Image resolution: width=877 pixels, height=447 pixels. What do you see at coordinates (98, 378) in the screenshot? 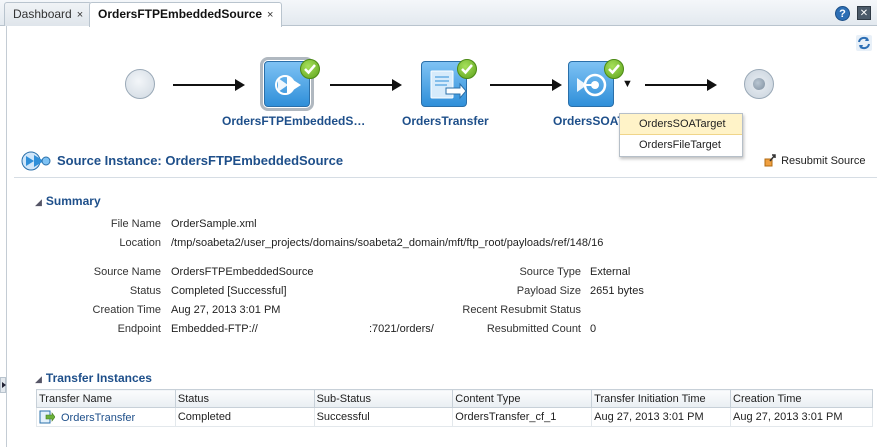
I see `transfer-instances-title: Transfer Instances` at bounding box center [98, 378].